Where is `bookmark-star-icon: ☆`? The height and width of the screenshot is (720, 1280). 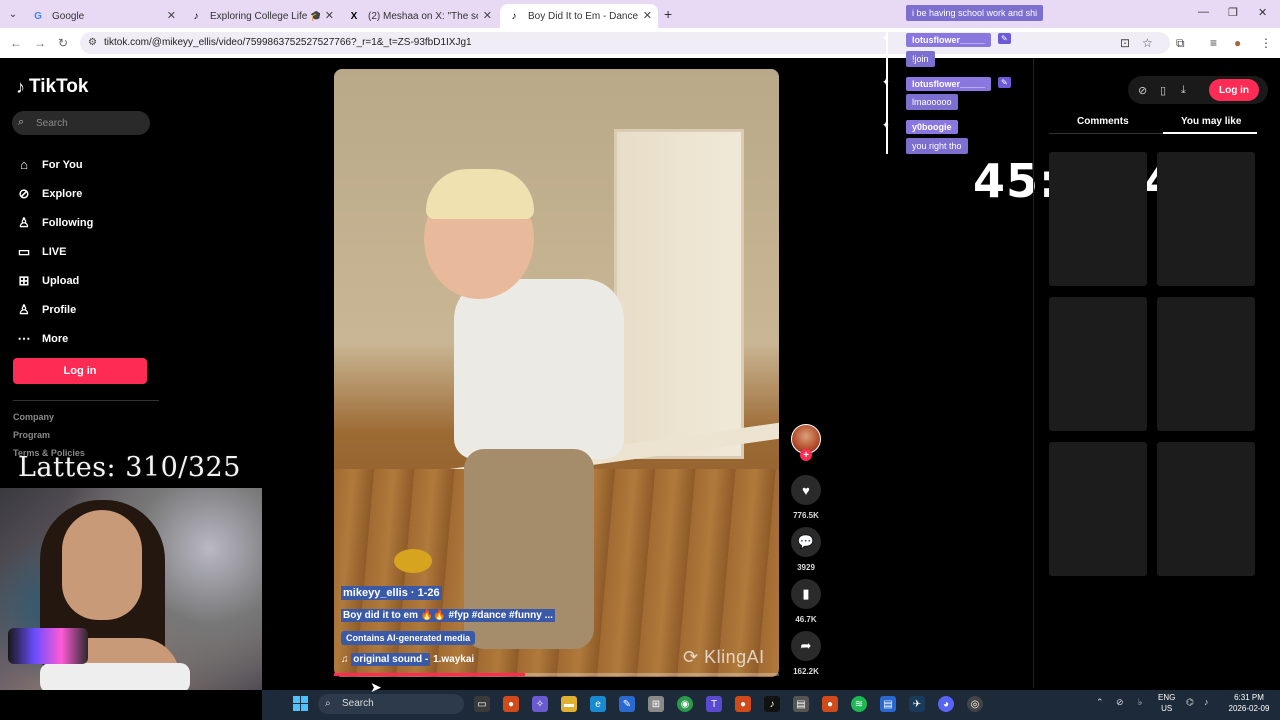
bookmark-star-icon: ☆ is located at coordinates (1147, 43).